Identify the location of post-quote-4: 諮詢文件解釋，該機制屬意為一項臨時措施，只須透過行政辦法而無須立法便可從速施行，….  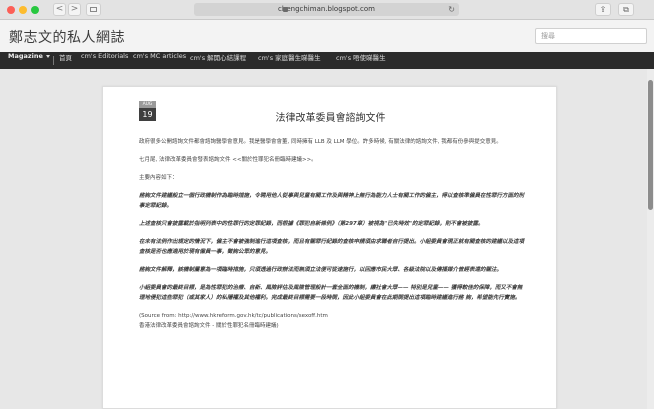
(321, 270).